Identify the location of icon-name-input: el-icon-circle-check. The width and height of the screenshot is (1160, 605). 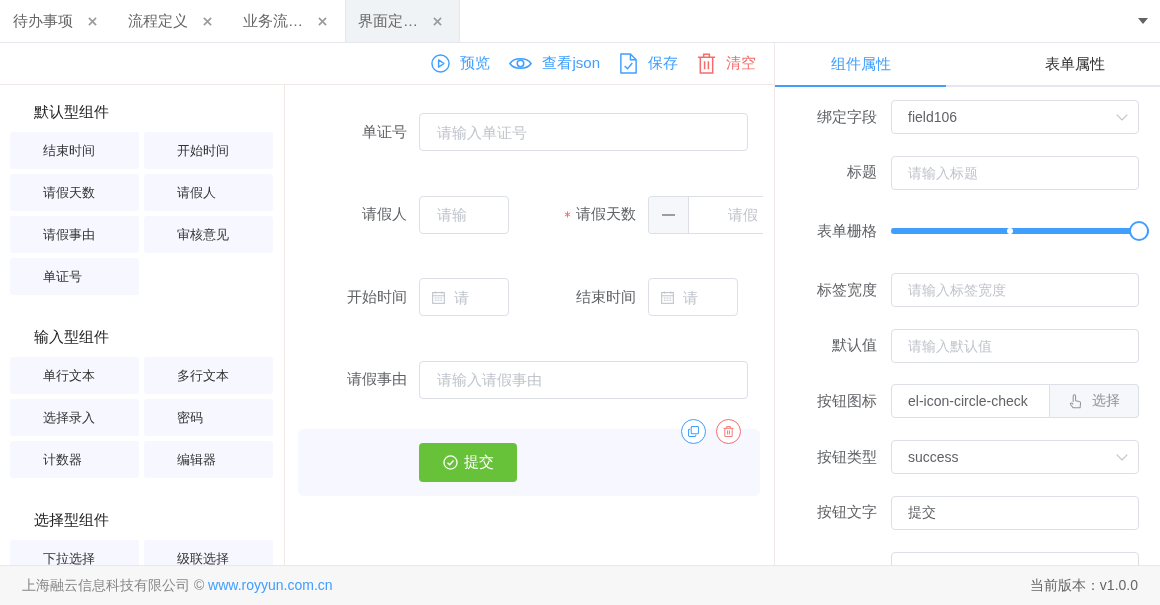
(970, 401).